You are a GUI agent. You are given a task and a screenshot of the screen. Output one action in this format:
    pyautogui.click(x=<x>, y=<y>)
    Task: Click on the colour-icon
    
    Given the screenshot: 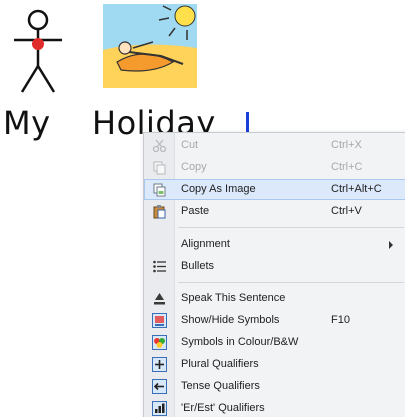 What is the action you would take?
    pyautogui.click(x=159, y=342)
    